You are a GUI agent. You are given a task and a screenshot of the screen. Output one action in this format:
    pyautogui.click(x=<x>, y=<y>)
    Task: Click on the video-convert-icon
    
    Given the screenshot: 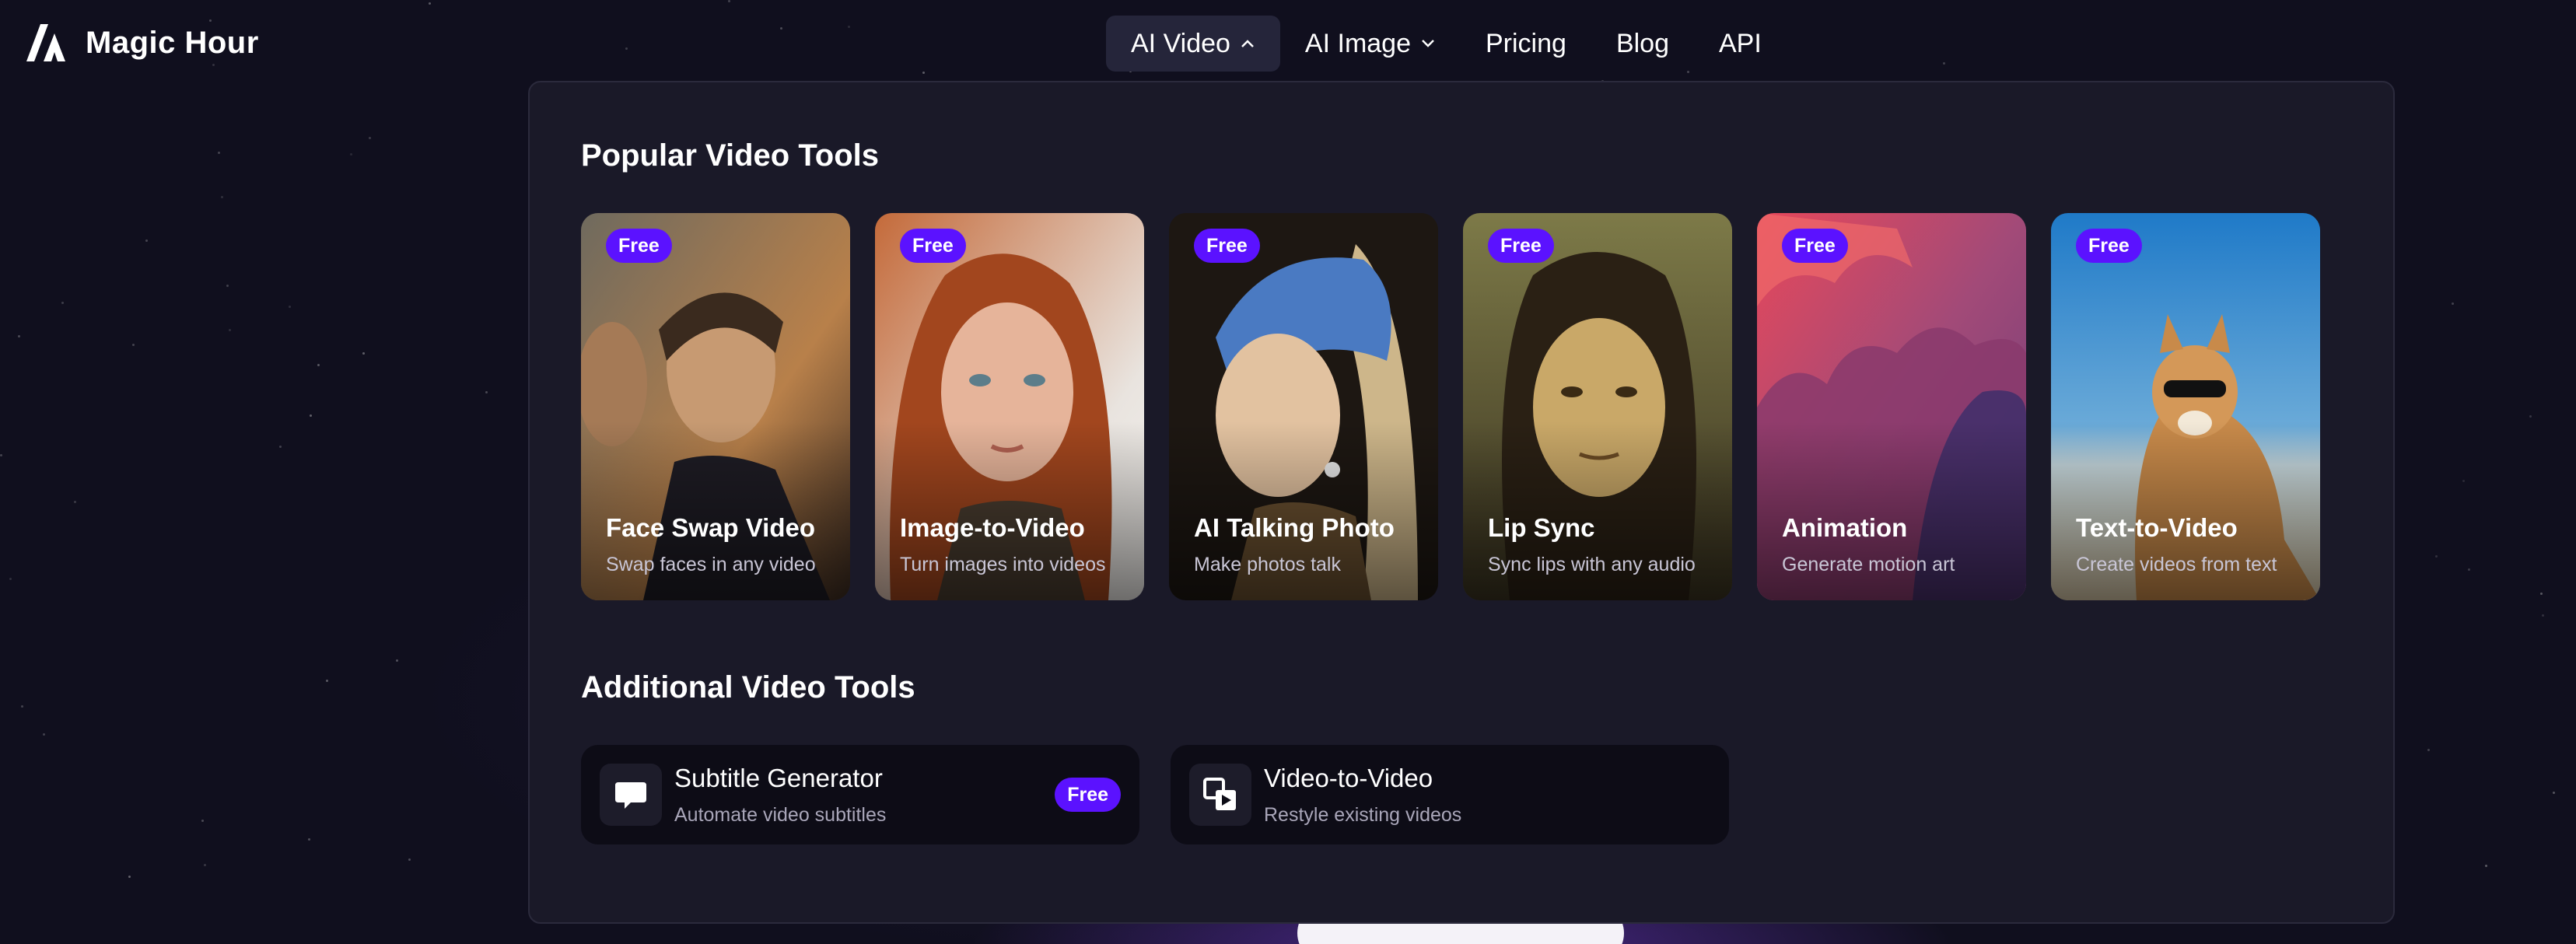 What is the action you would take?
    pyautogui.click(x=1220, y=795)
    